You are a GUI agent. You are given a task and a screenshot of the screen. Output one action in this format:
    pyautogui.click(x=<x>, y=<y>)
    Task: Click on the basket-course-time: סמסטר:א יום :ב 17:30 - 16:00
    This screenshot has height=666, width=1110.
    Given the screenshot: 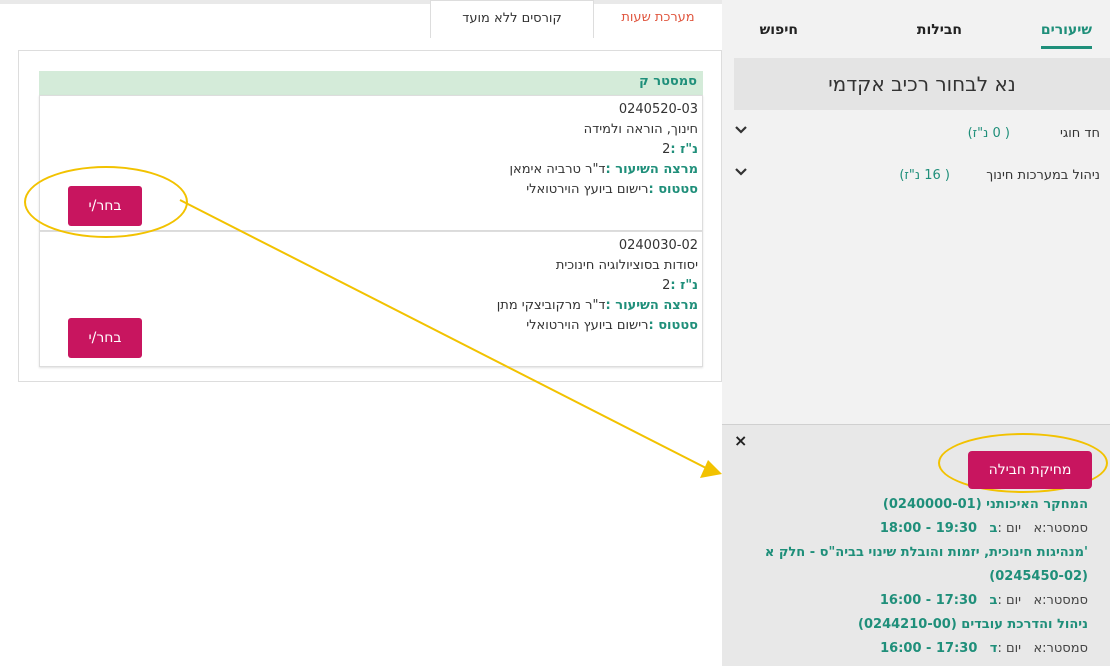 What is the action you would take?
    pyautogui.click(x=905, y=601)
    